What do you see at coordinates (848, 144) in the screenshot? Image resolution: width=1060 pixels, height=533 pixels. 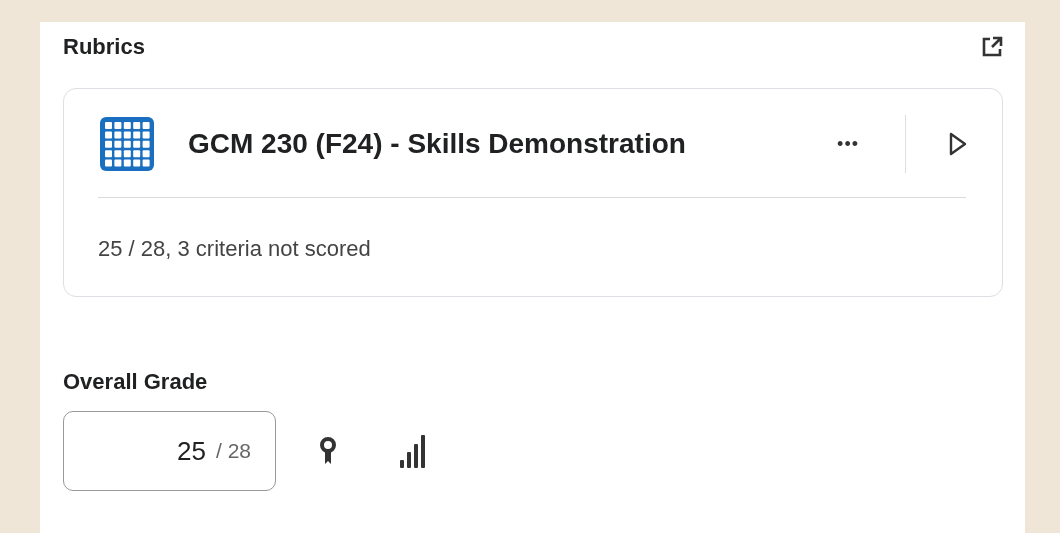 I see `more-options-button: •••` at bounding box center [848, 144].